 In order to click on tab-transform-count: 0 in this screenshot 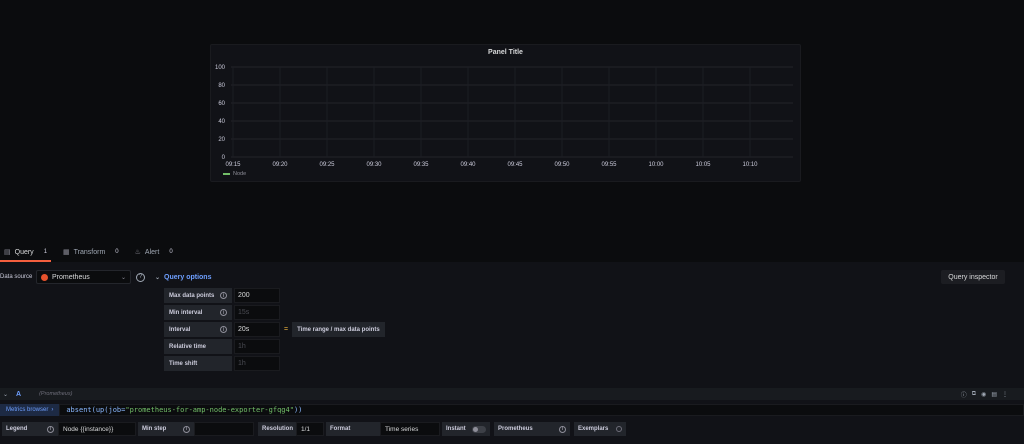, I will do `click(117, 252)`.